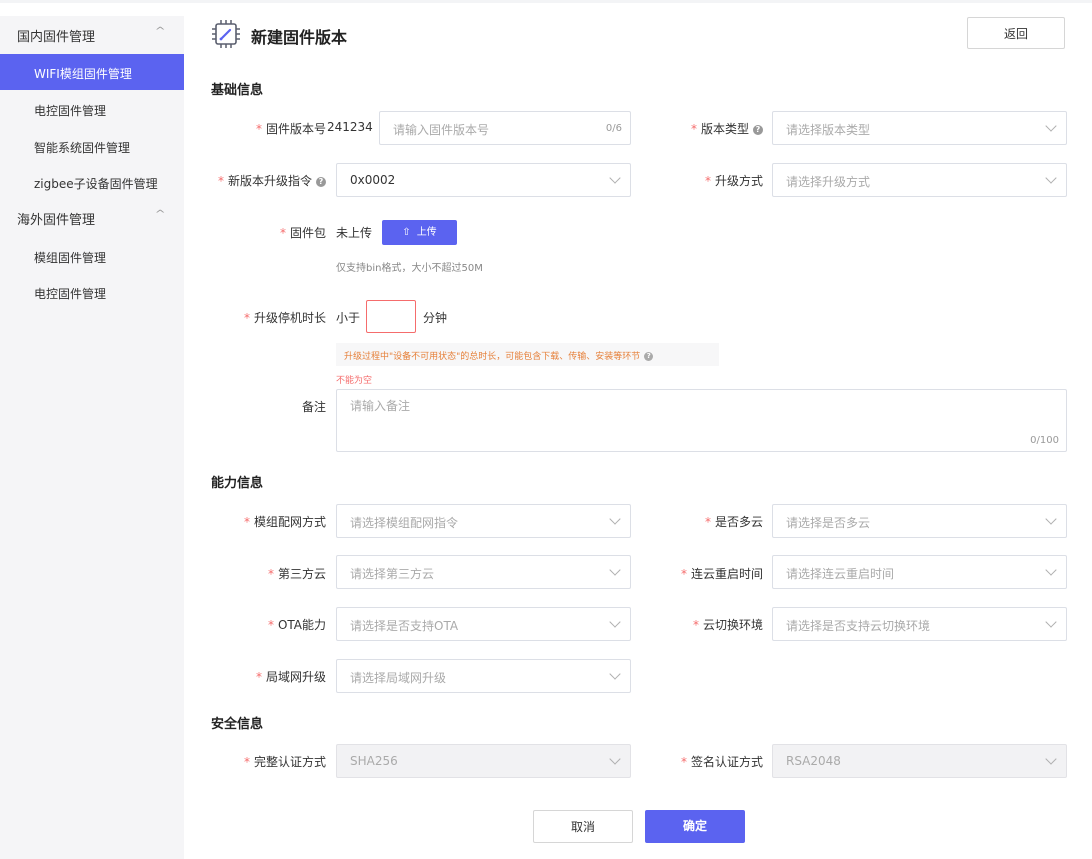 The width and height of the screenshot is (1092, 859). What do you see at coordinates (284, 318) in the screenshot?
I see `downtime-label: * 升级停机时长` at bounding box center [284, 318].